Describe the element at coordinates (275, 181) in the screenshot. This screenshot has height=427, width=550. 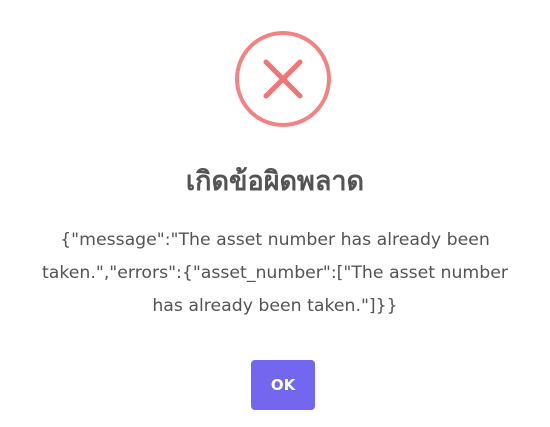
I see `dialog-title: เกิดข้อผิดพลาด` at that location.